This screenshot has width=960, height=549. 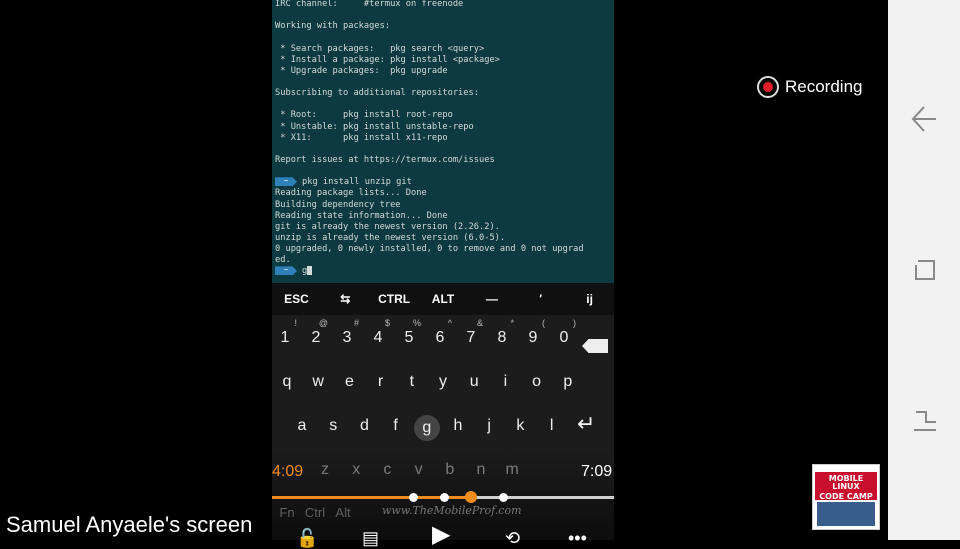 What do you see at coordinates (505, 382) in the screenshot?
I see `key-i: i` at bounding box center [505, 382].